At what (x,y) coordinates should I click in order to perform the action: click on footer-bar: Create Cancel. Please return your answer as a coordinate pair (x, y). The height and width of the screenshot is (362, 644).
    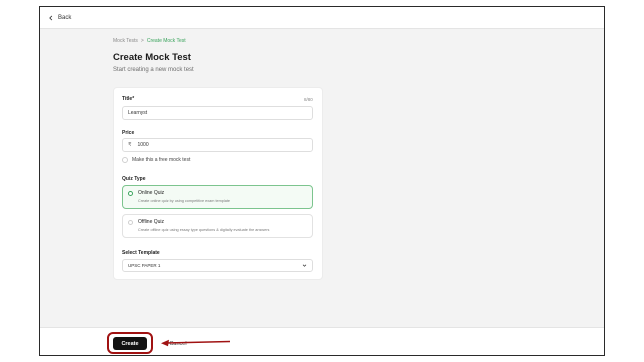
    Looking at the image, I should click on (322, 341).